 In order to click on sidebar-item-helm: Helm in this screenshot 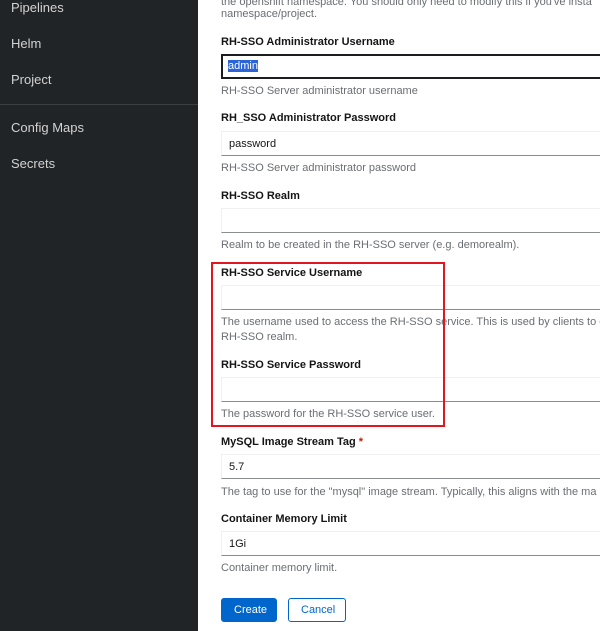, I will do `click(26, 43)`.